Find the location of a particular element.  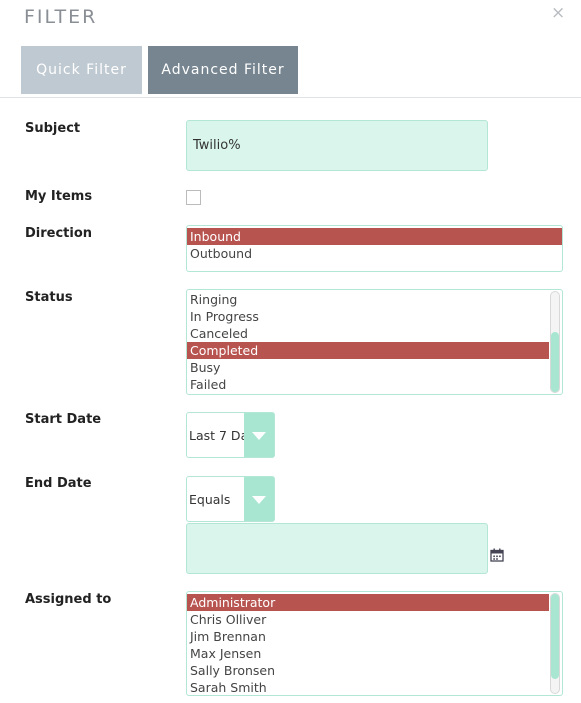

end-date-operator-select: Equals is located at coordinates (230, 499).